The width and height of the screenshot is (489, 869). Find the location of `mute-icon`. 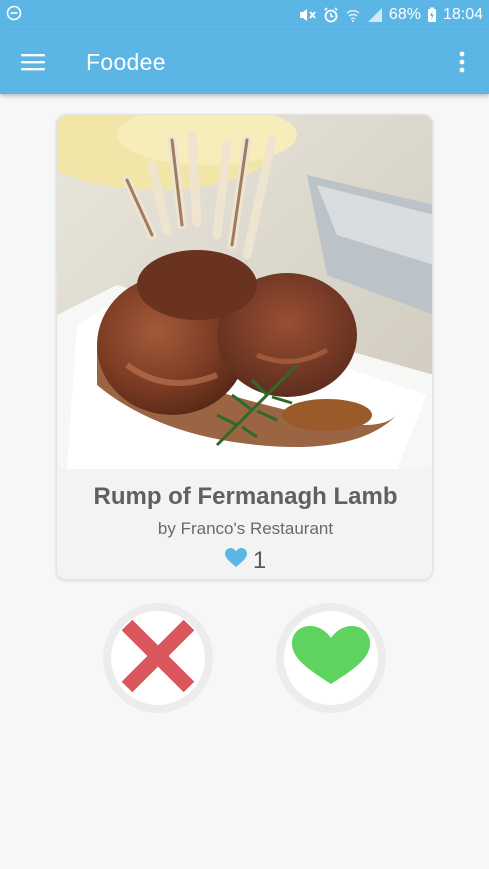

mute-icon is located at coordinates (308, 15).